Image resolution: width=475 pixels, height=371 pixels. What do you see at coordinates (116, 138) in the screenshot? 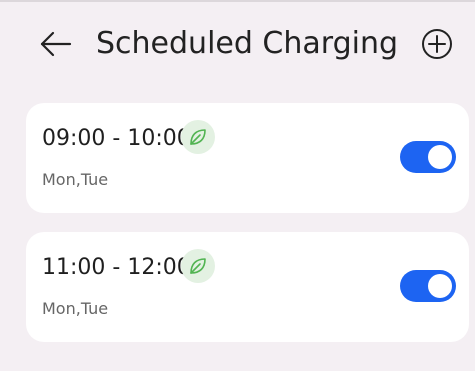
I see `schedule-time-range: 09:00 - 10:00` at bounding box center [116, 138].